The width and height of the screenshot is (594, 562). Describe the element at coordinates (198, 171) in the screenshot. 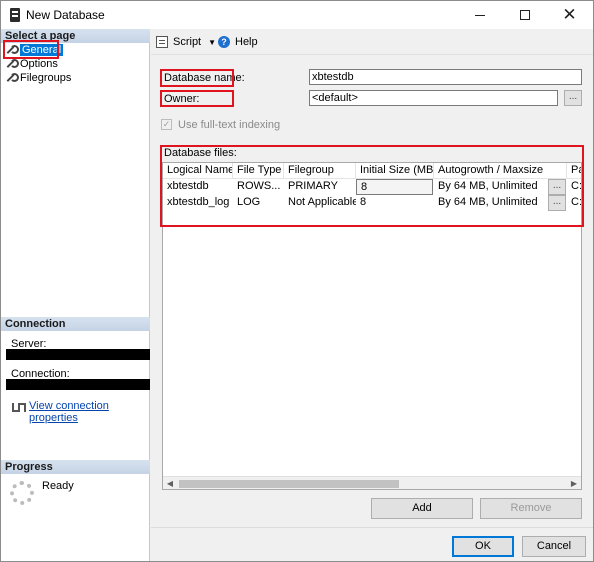

I see `column-header-logical-name: Logical Name` at that location.